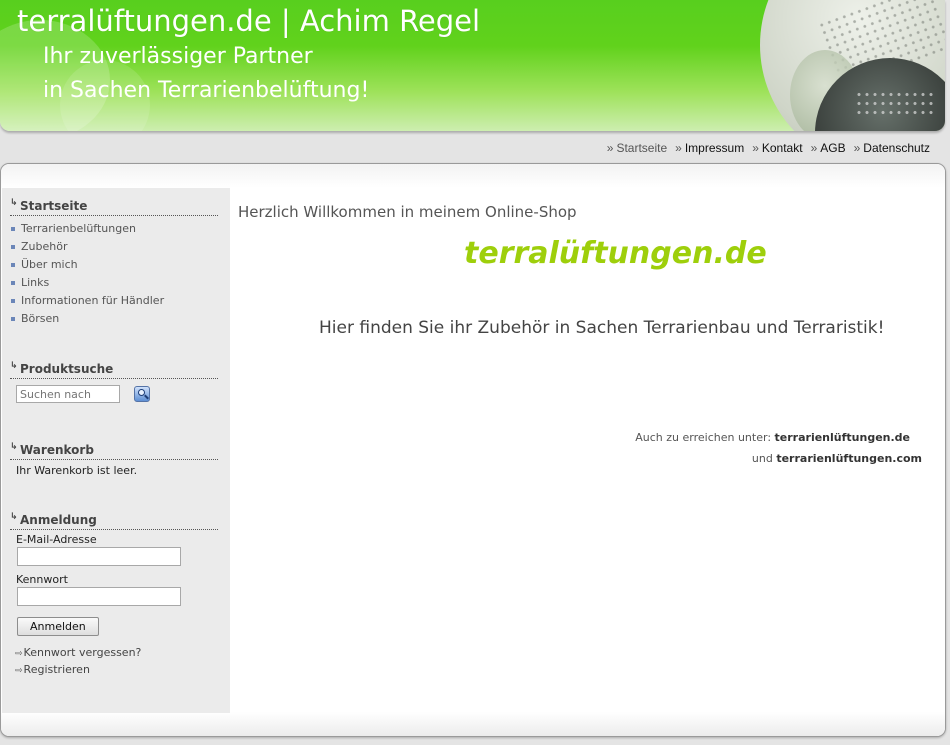  What do you see at coordinates (42, 579) in the screenshot?
I see `password-label: Kennwort` at bounding box center [42, 579].